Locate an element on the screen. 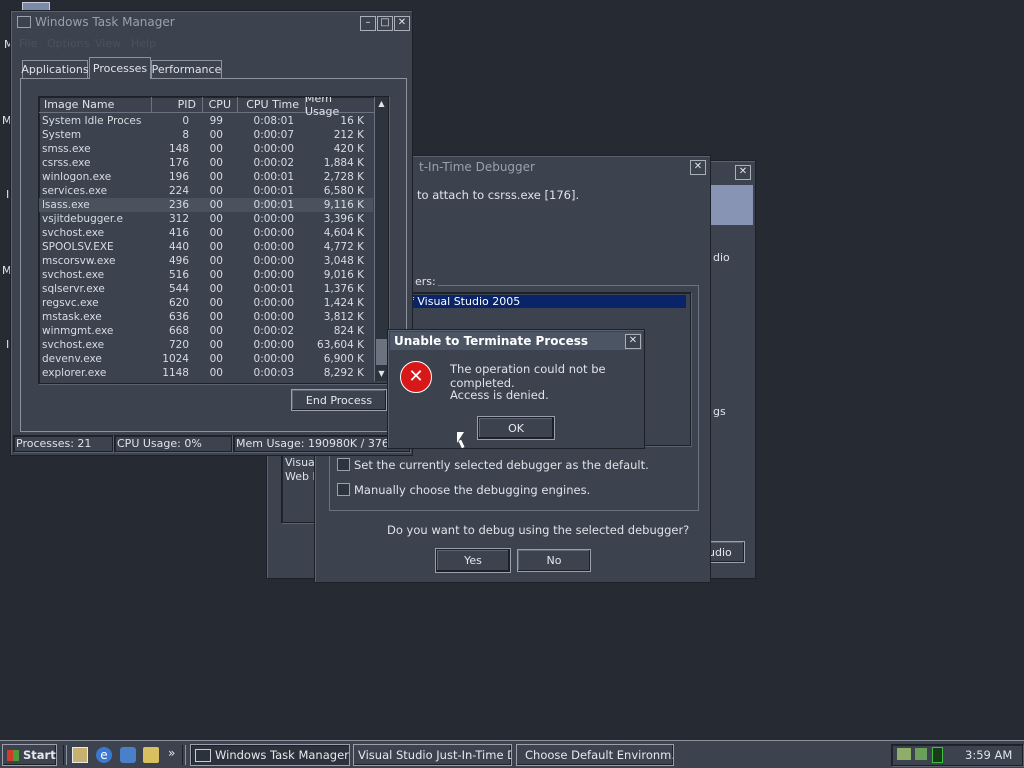  table-row: System 8 00 0:00:07 212 K is located at coordinates (206, 135).